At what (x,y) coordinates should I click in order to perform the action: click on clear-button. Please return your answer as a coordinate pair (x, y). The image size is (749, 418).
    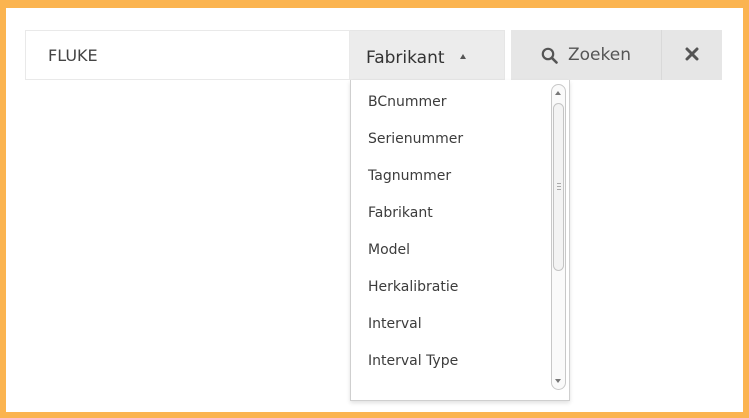
    Looking at the image, I should click on (691, 55).